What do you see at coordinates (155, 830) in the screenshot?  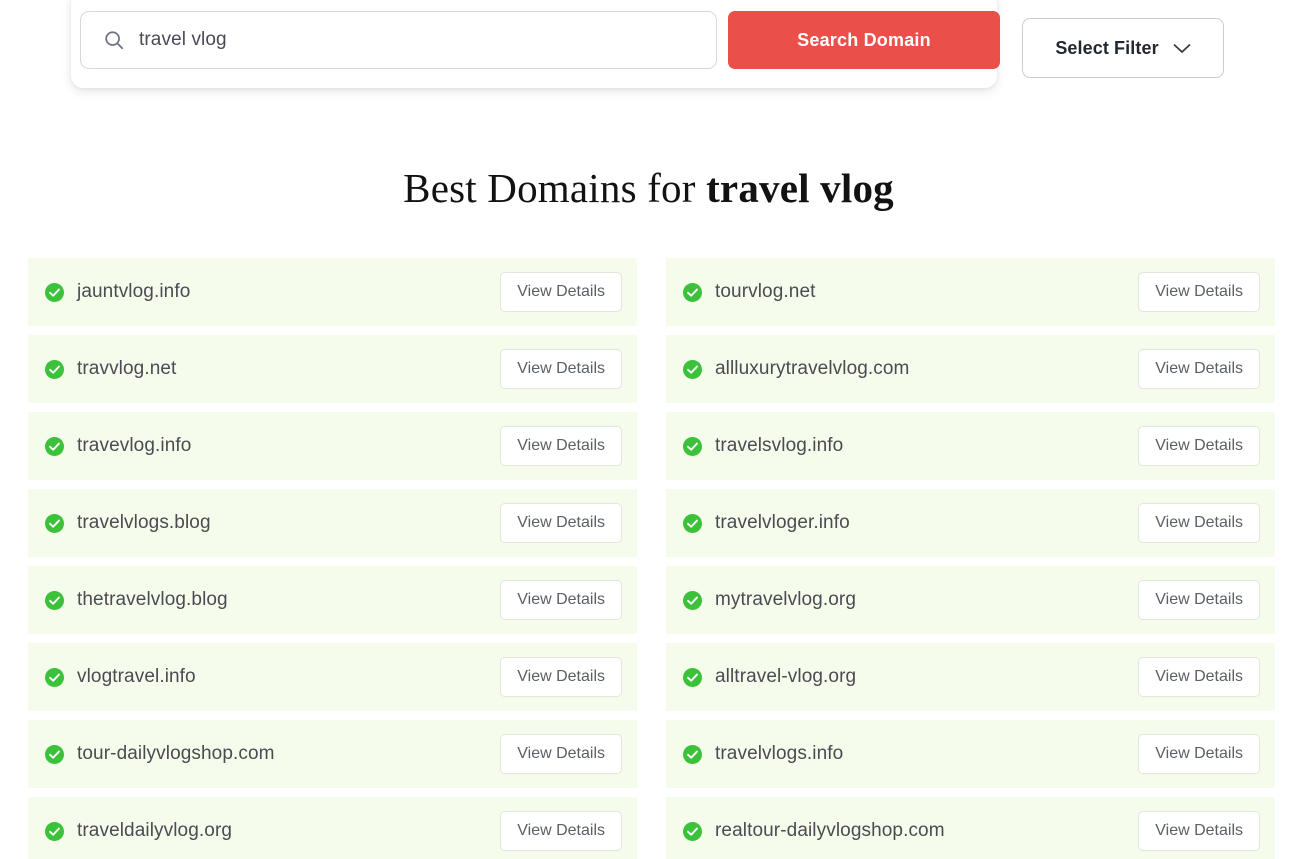 I see `domain-name: traveldailyvlog.org` at bounding box center [155, 830].